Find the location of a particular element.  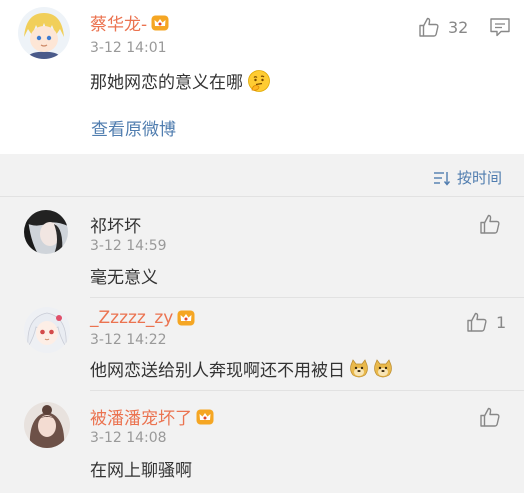

reply-text: 毫无意义 is located at coordinates (124, 278).